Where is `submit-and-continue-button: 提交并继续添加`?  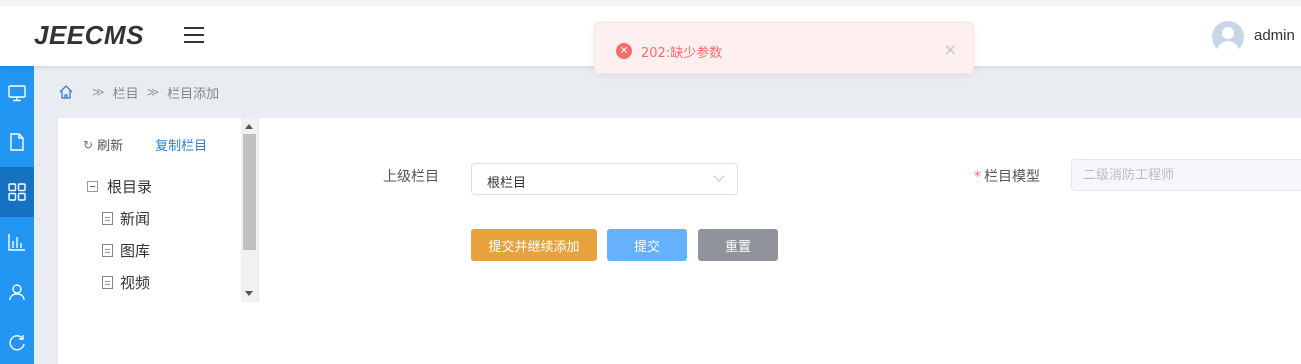
submit-and-continue-button: 提交并继续添加 is located at coordinates (534, 245).